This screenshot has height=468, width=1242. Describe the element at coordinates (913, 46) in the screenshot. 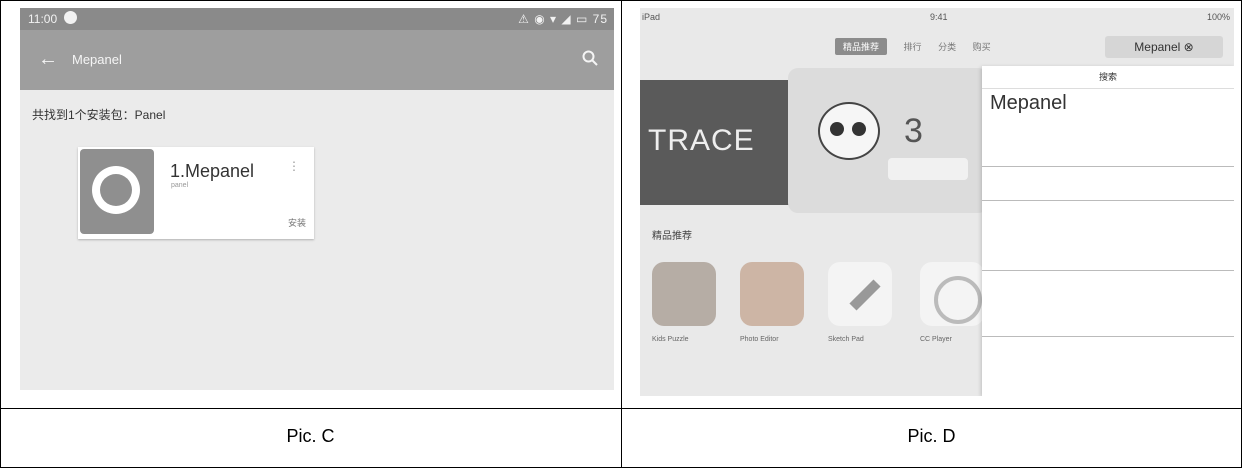

I see `tab-top-charts: 排行` at that location.